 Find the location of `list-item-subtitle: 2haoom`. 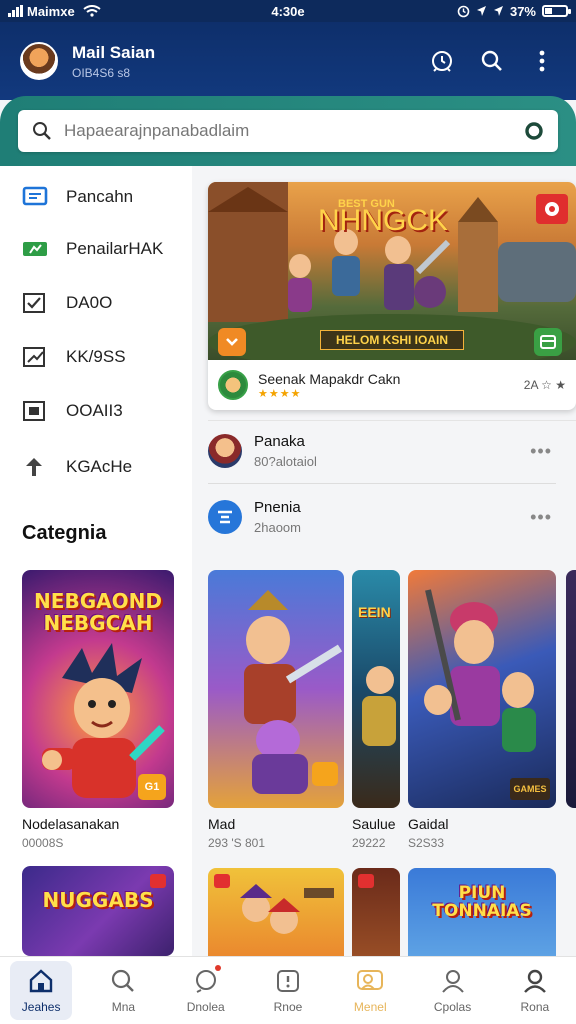

list-item-subtitle: 2haoom is located at coordinates (277, 527).